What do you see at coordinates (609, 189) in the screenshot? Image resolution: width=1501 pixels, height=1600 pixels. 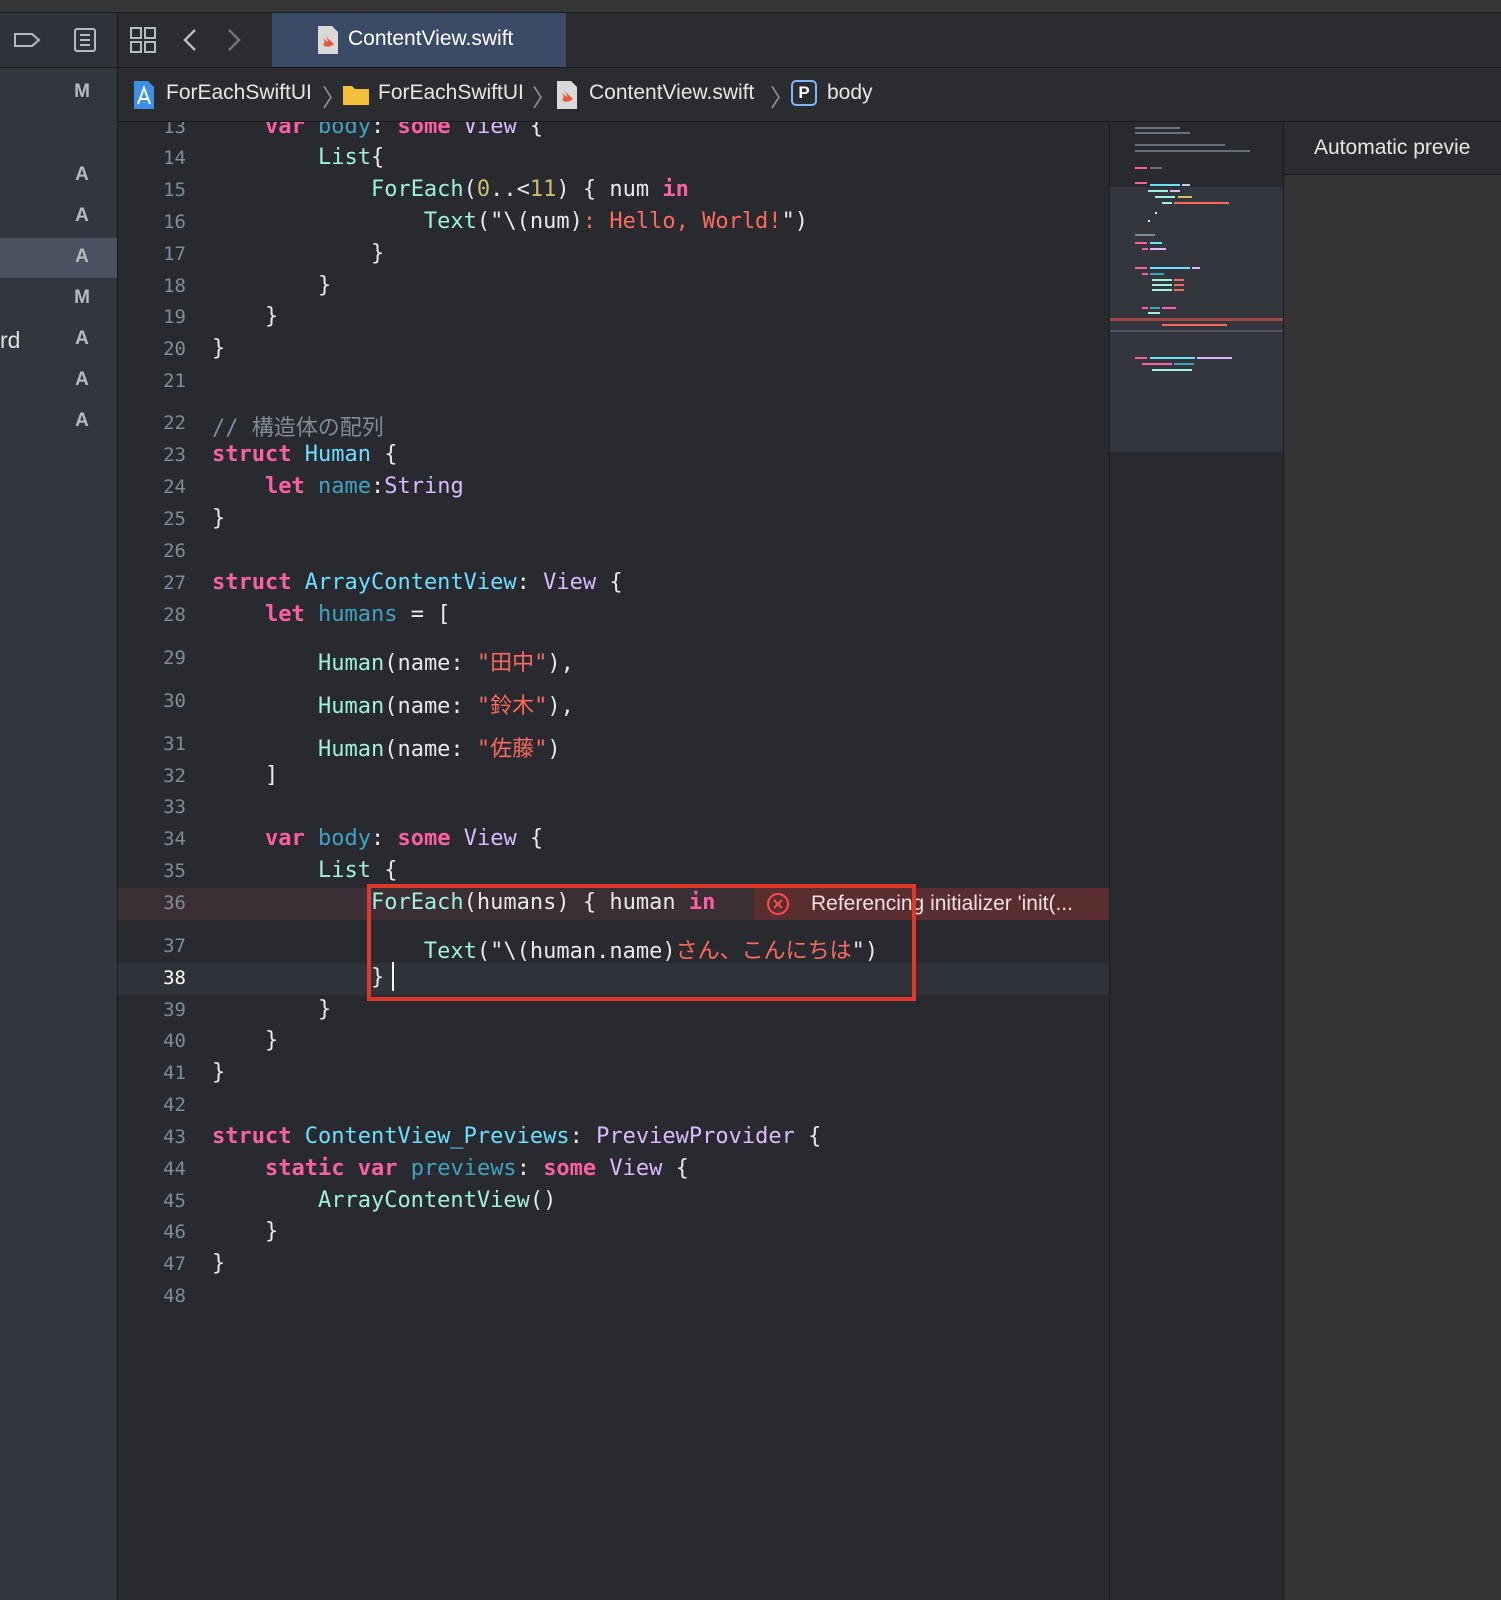 I see `code-token: ) { num` at bounding box center [609, 189].